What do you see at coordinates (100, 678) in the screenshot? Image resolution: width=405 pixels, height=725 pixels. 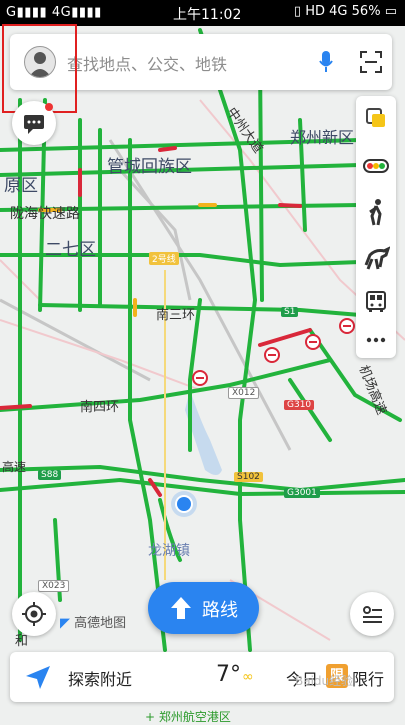 I see `explore-nearby-button: 探索附近` at bounding box center [100, 678].